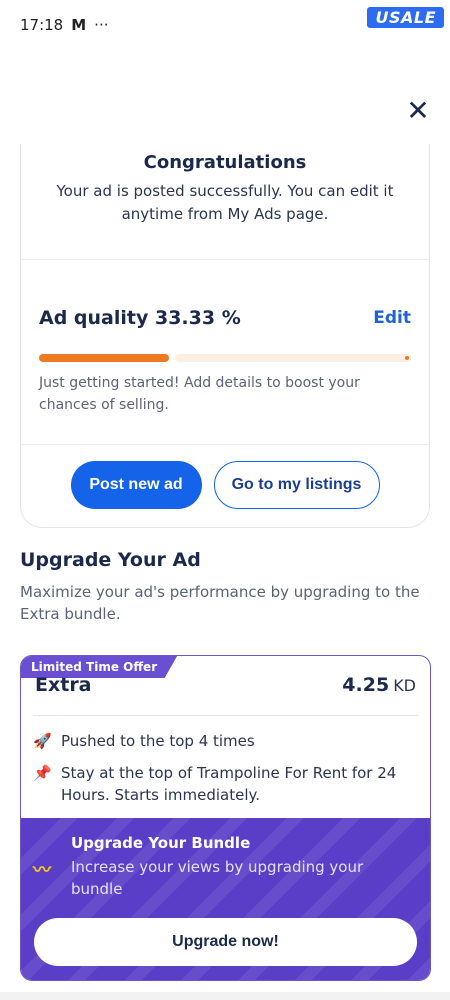 The image size is (450, 1000). Describe the element at coordinates (101, 25) in the screenshot. I see `more-notifications-icon: ···` at that location.